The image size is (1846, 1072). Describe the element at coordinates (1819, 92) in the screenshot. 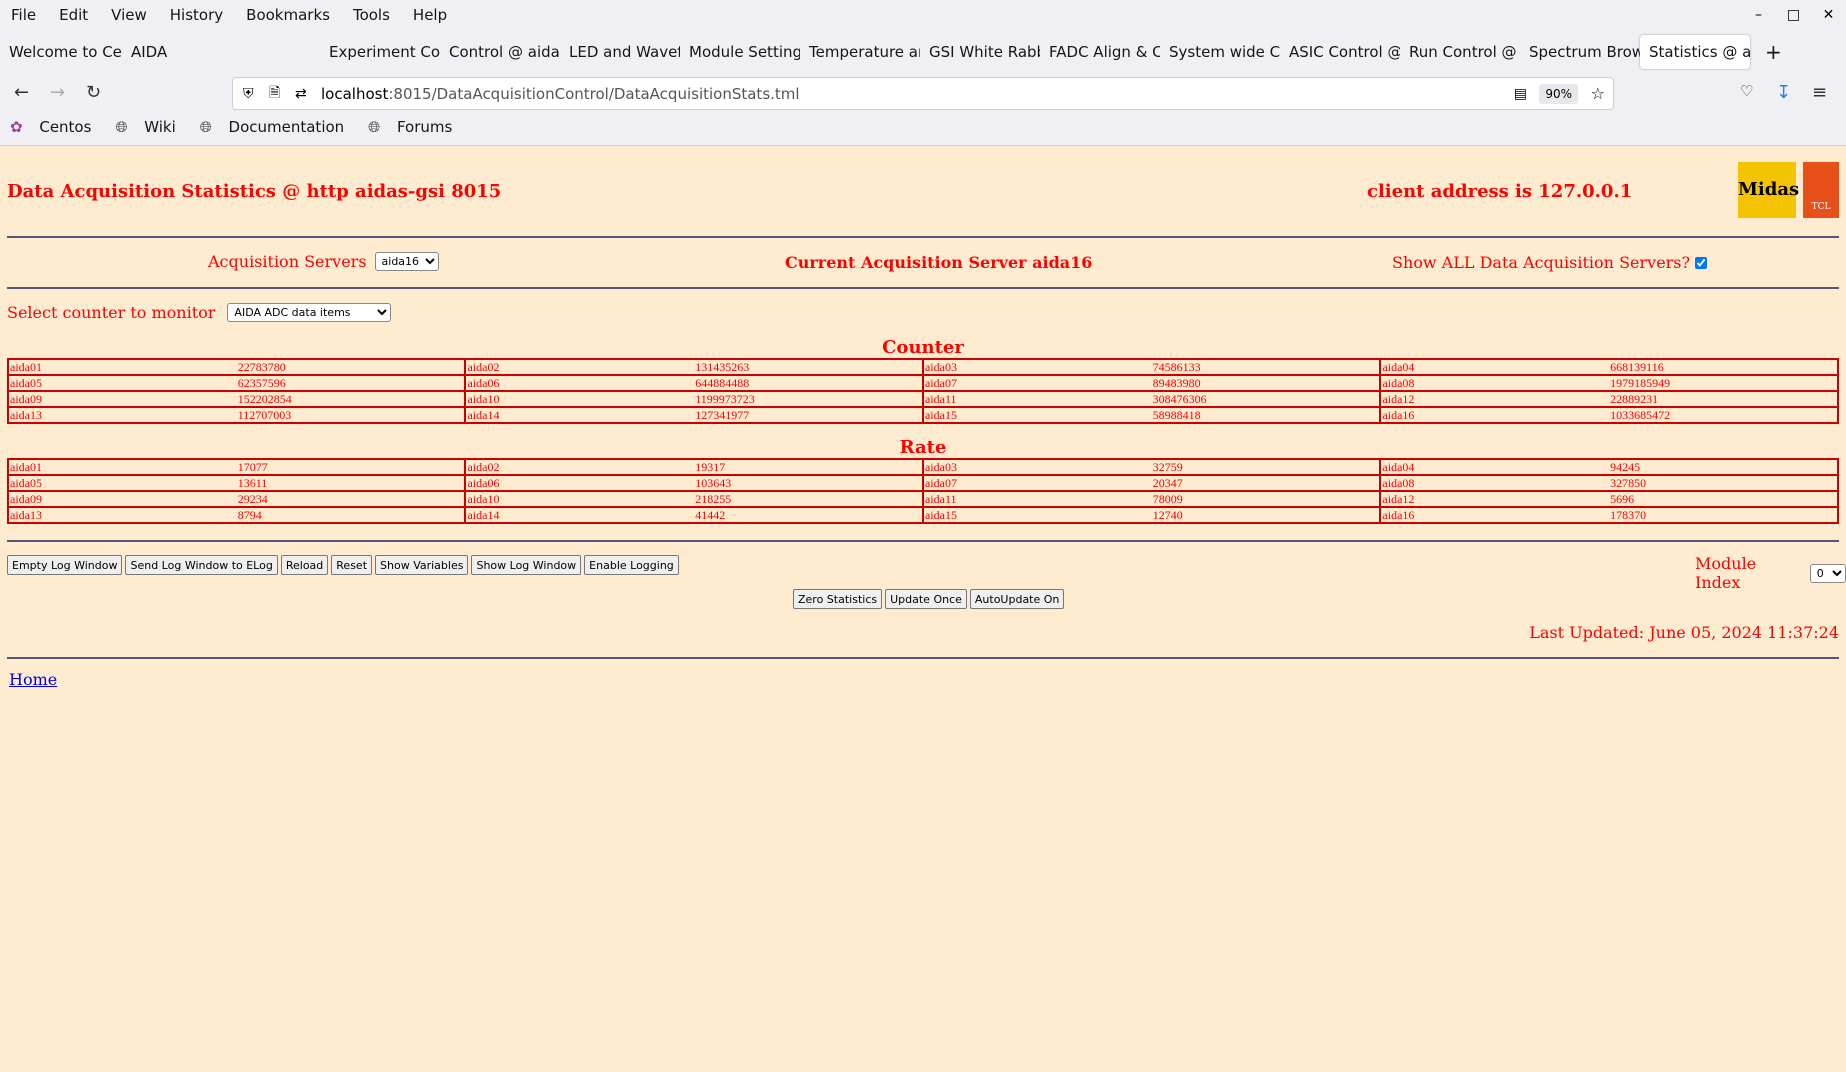

I see `hamburger-menu-icon: ≡` at that location.